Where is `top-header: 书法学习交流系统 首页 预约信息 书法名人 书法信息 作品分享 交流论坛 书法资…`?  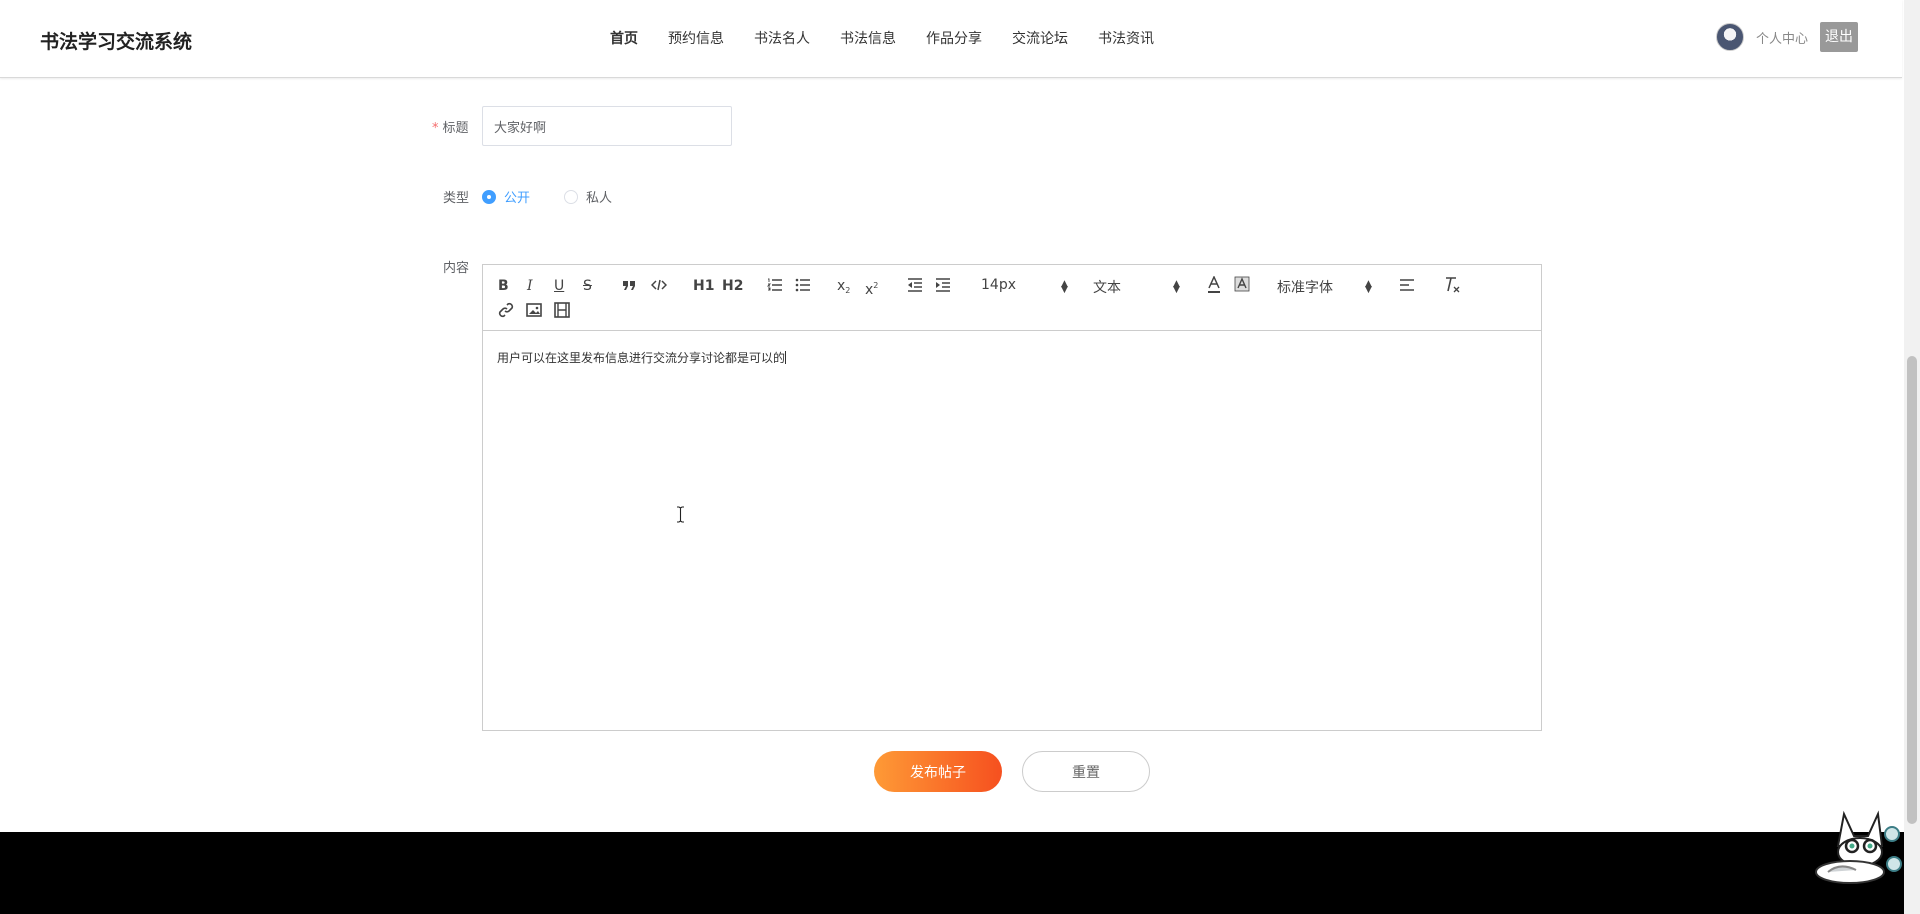
top-header: 书法学习交流系统 首页 预约信息 书法名人 书法信息 作品分享 交流论坛 书法资… is located at coordinates (951, 39).